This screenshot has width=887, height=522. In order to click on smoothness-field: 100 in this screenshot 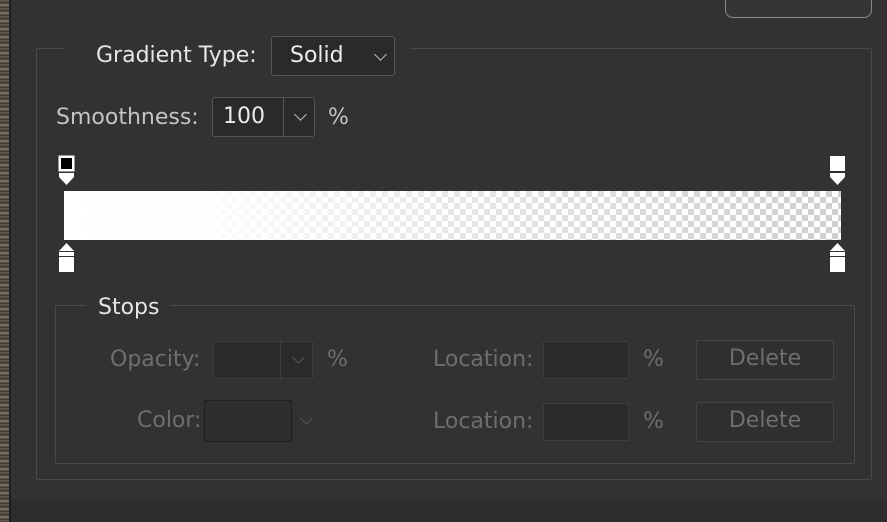, I will do `click(263, 117)`.